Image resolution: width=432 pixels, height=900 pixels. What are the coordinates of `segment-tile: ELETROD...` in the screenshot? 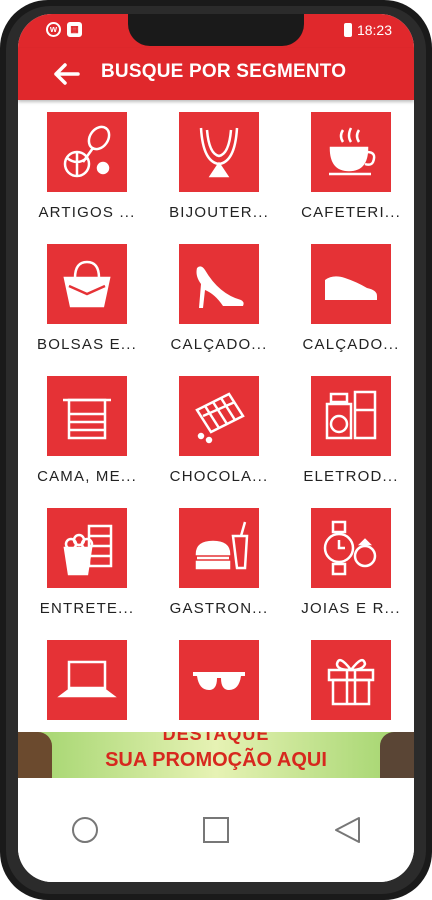 It's located at (348, 441).